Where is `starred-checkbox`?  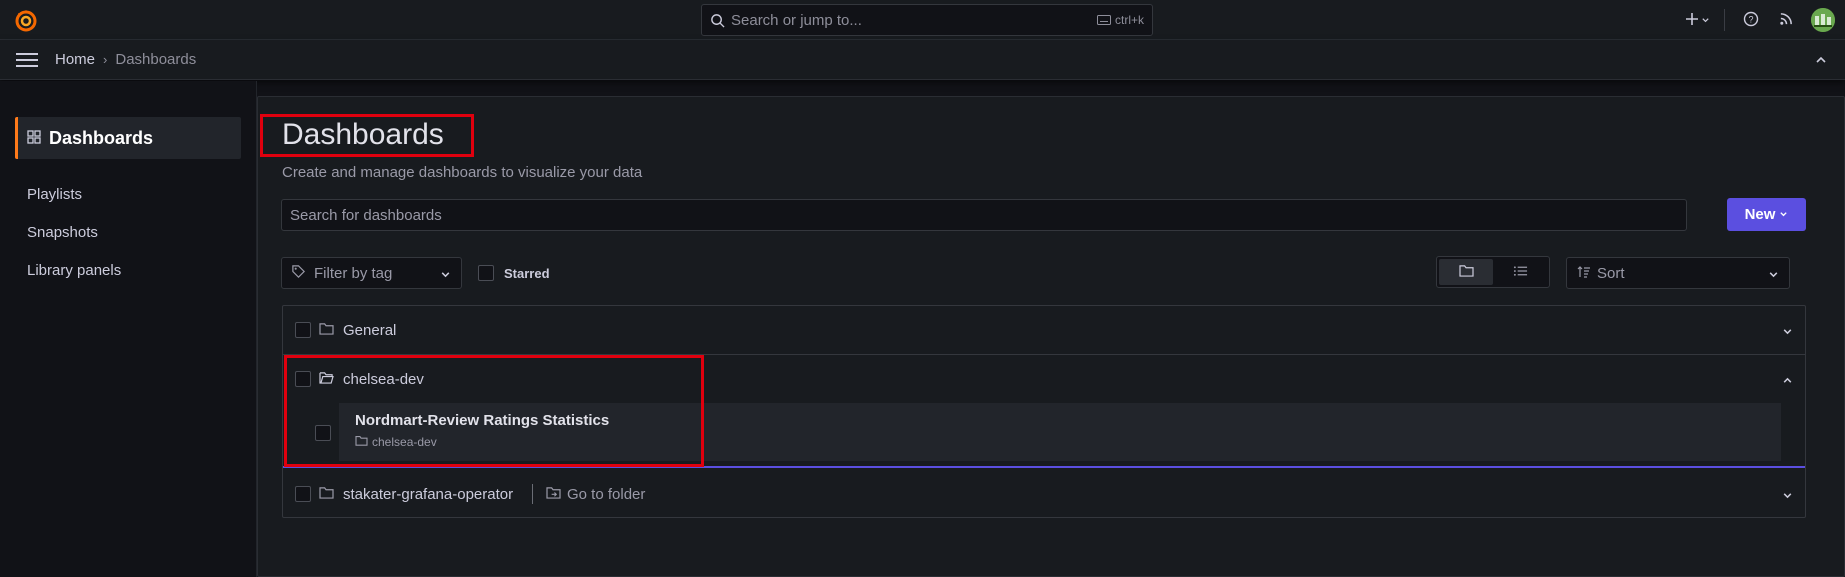
starred-checkbox is located at coordinates (486, 273).